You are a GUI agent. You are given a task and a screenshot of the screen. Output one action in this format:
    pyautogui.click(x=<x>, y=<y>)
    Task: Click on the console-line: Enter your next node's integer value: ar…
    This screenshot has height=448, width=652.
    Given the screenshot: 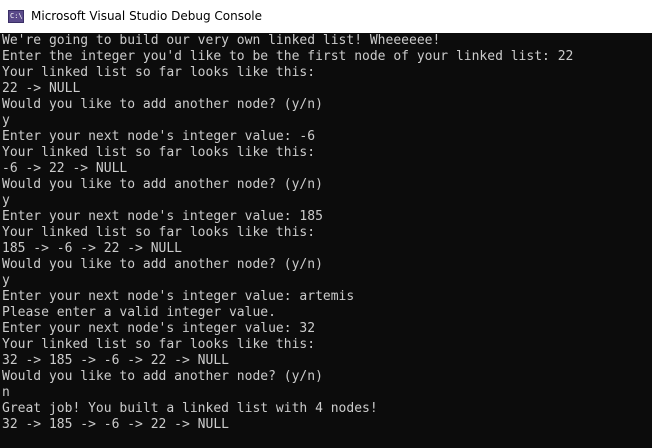 What is the action you would take?
    pyautogui.click(x=178, y=296)
    